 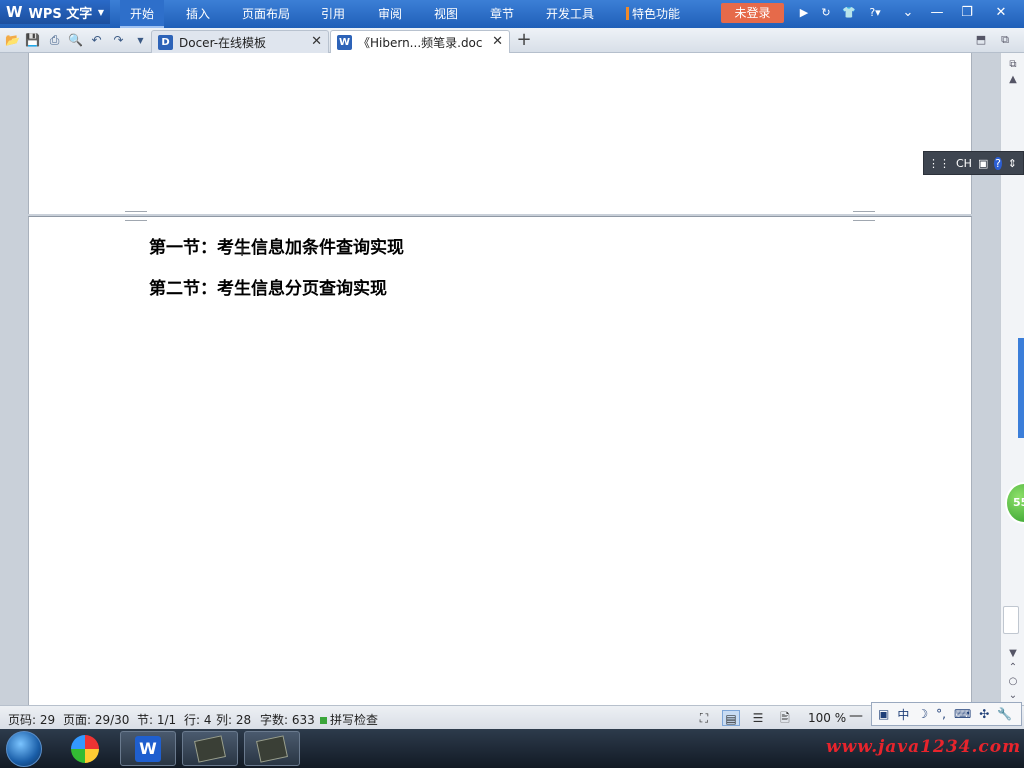 I want to click on browse-object-icon: ○, so click(x=1013, y=682).